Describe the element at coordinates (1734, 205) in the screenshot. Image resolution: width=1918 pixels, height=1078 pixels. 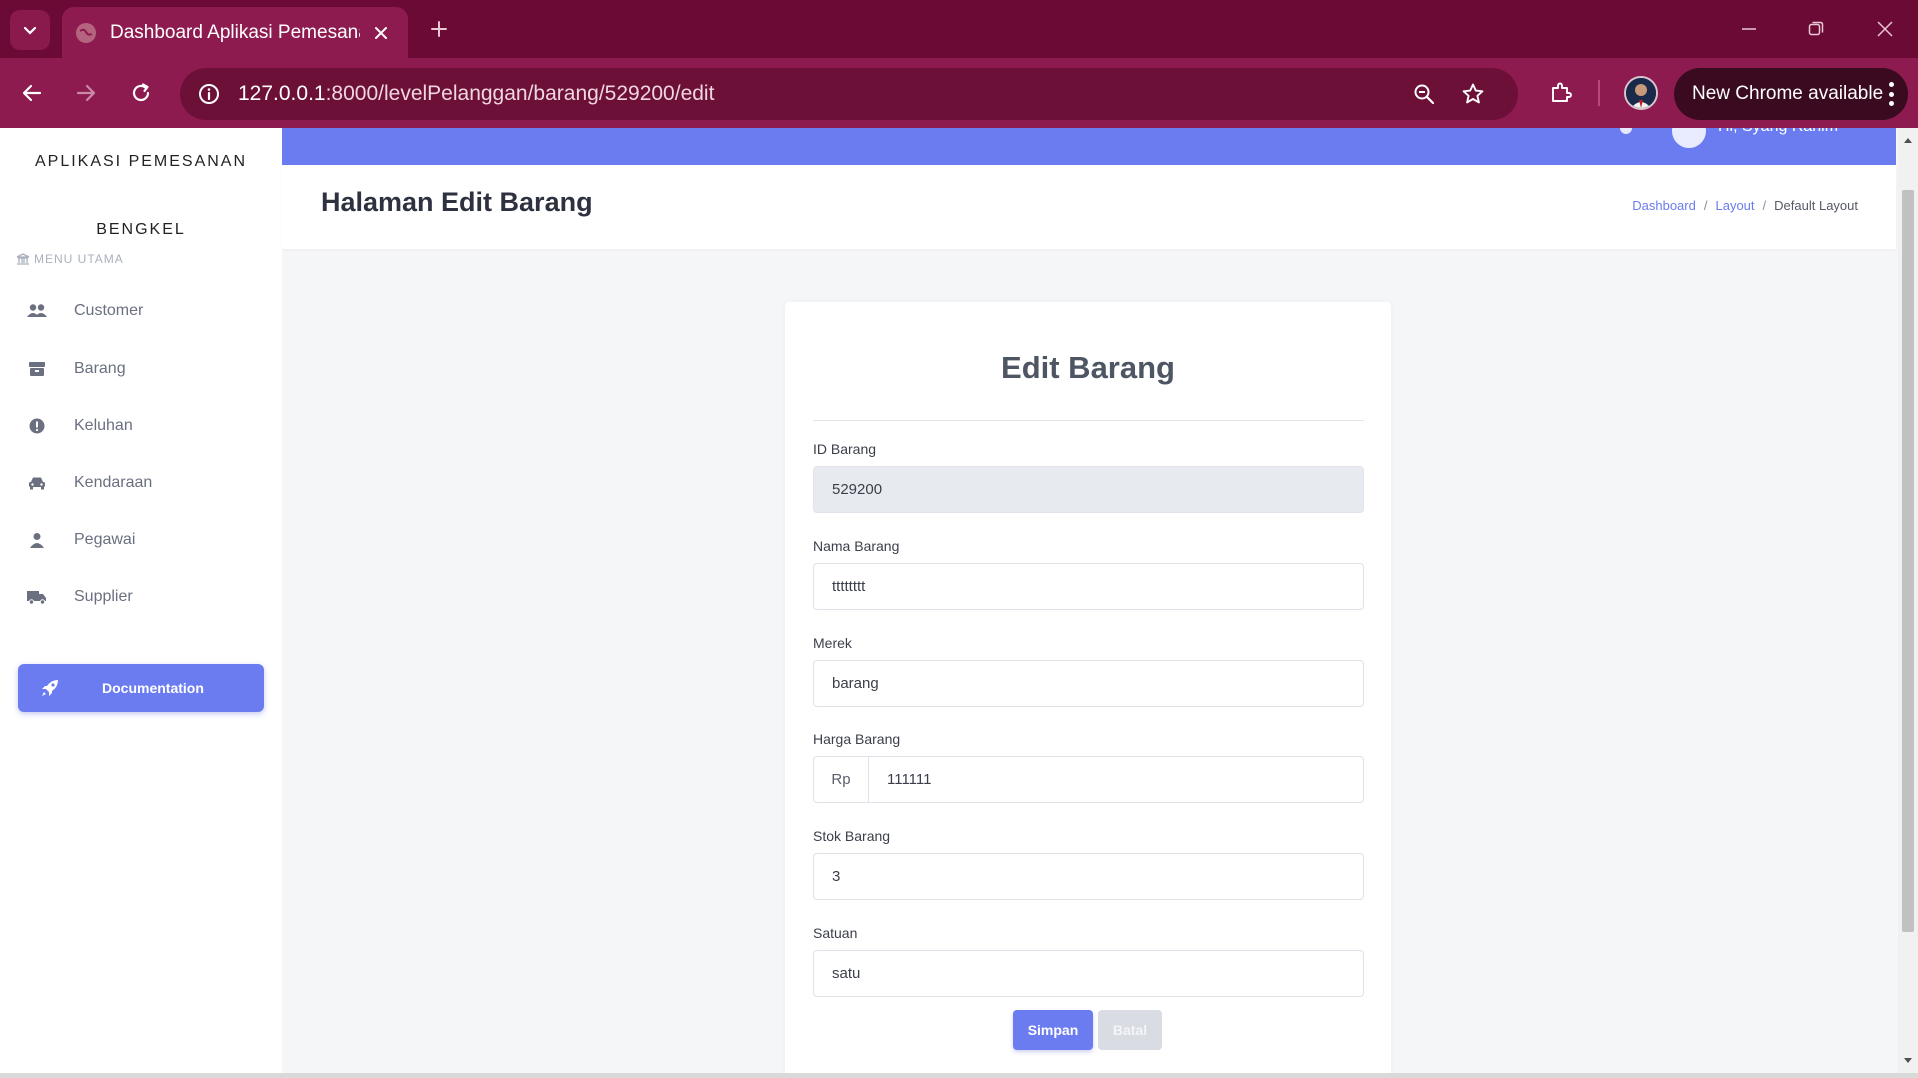
I see `breadcrumb-layout: Layout` at that location.